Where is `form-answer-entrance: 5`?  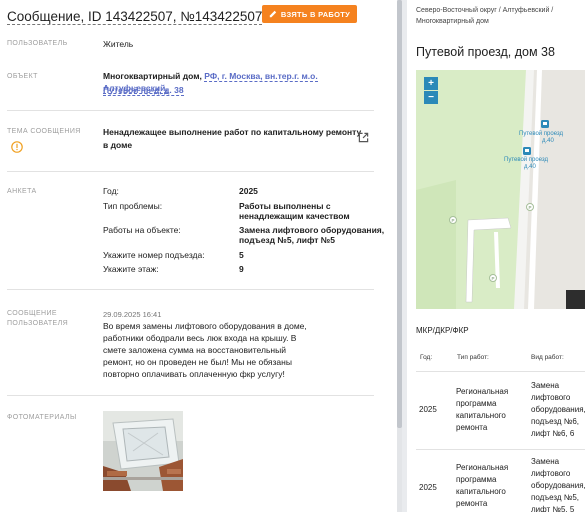
form-answer-entrance: 5 is located at coordinates (241, 255).